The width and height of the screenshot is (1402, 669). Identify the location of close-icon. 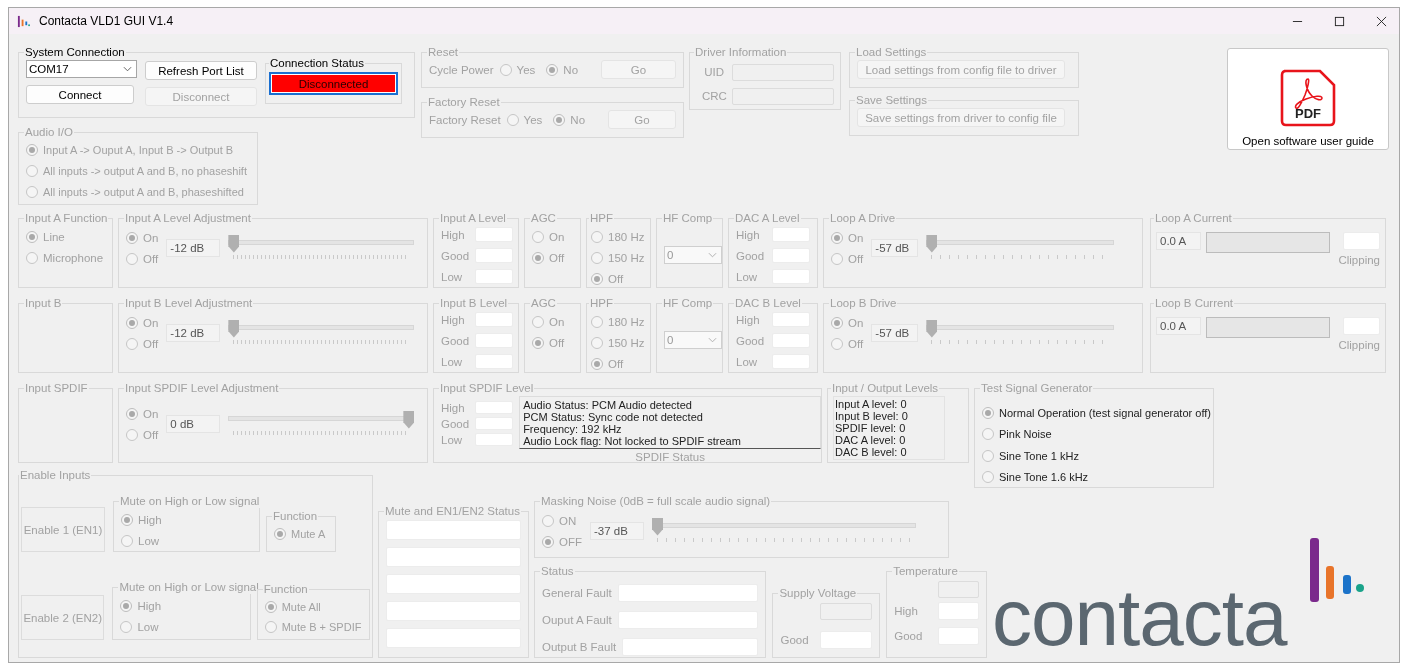
(1381, 21).